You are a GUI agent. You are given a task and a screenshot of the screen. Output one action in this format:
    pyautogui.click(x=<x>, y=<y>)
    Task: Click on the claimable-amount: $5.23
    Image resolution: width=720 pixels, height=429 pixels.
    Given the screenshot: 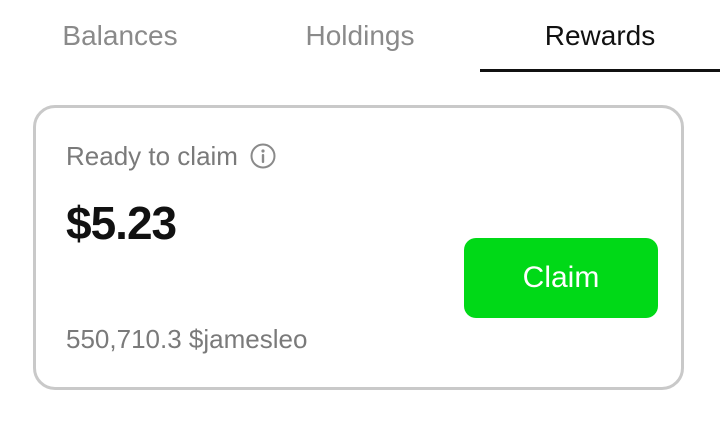 What is the action you would take?
    pyautogui.click(x=121, y=223)
    